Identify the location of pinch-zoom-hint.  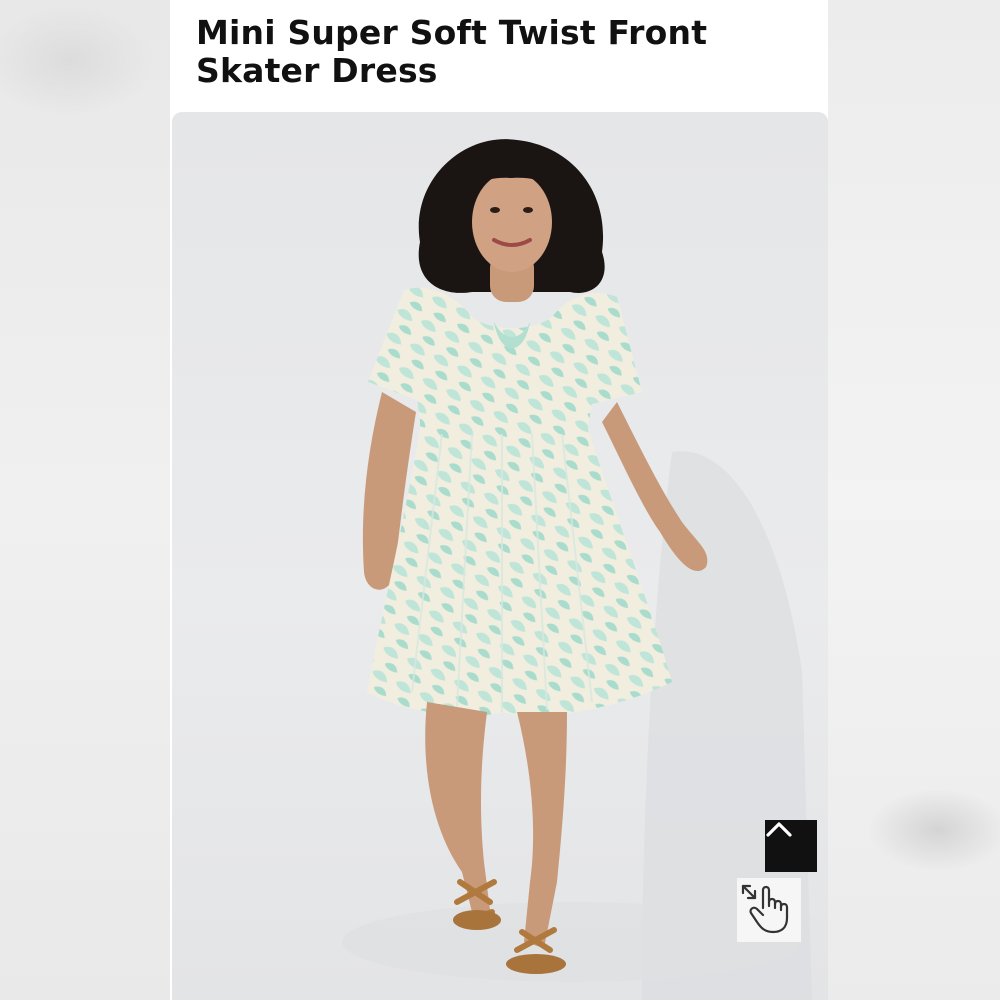
(769, 910).